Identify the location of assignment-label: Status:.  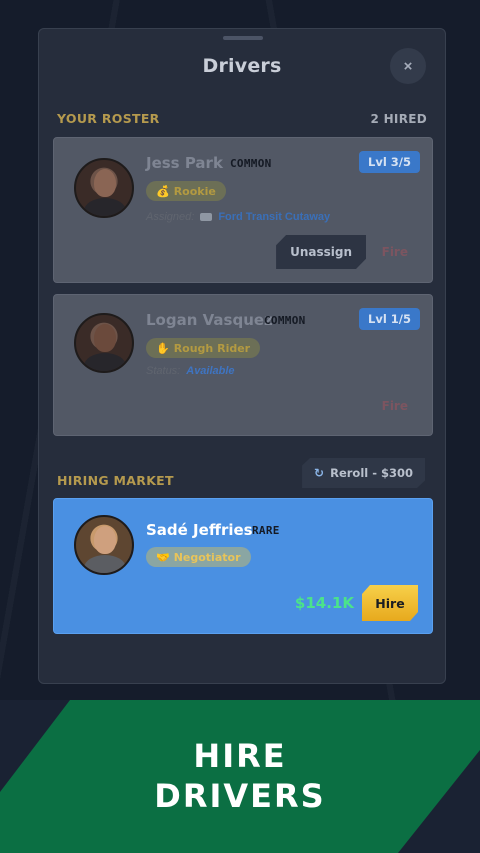
(163, 371).